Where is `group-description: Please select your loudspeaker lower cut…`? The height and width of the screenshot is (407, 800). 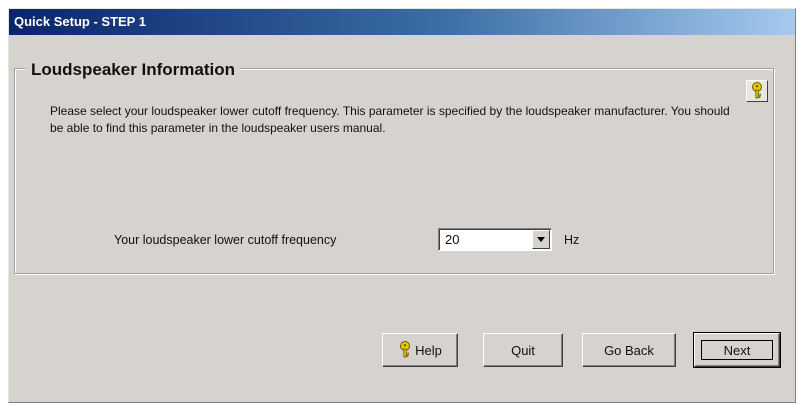 group-description: Please select your loudspeaker lower cut… is located at coordinates (390, 119).